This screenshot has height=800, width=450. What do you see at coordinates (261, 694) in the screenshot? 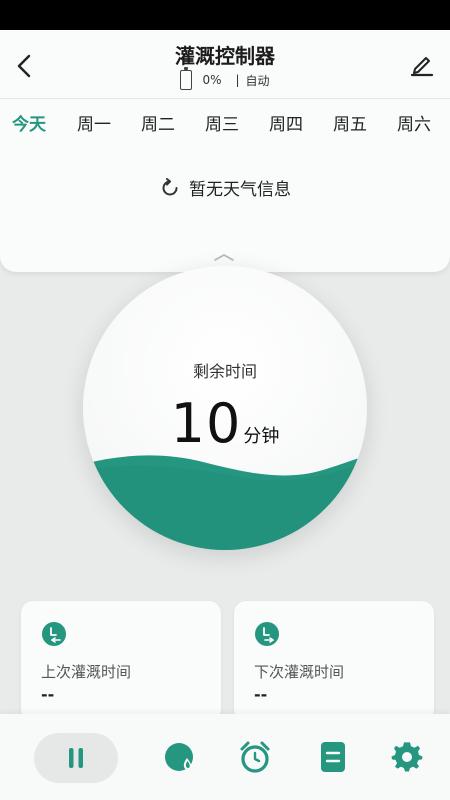
I see `next-irrigation-value: --` at bounding box center [261, 694].